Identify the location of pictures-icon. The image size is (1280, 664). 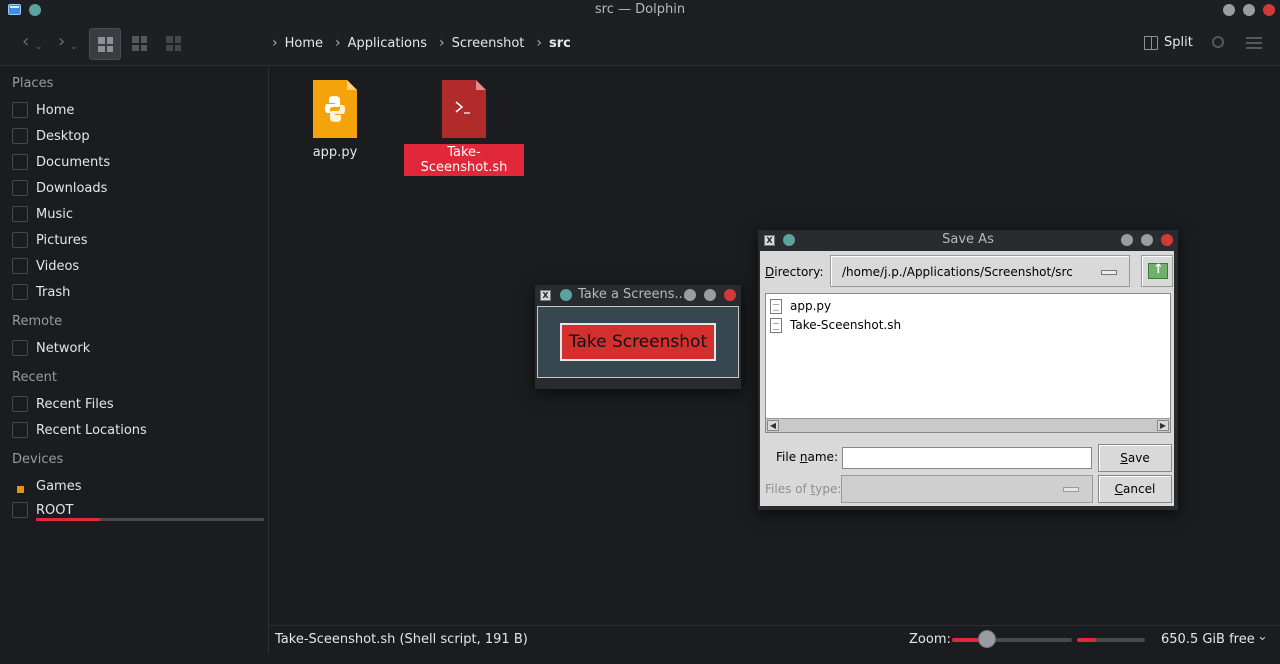
(20, 240).